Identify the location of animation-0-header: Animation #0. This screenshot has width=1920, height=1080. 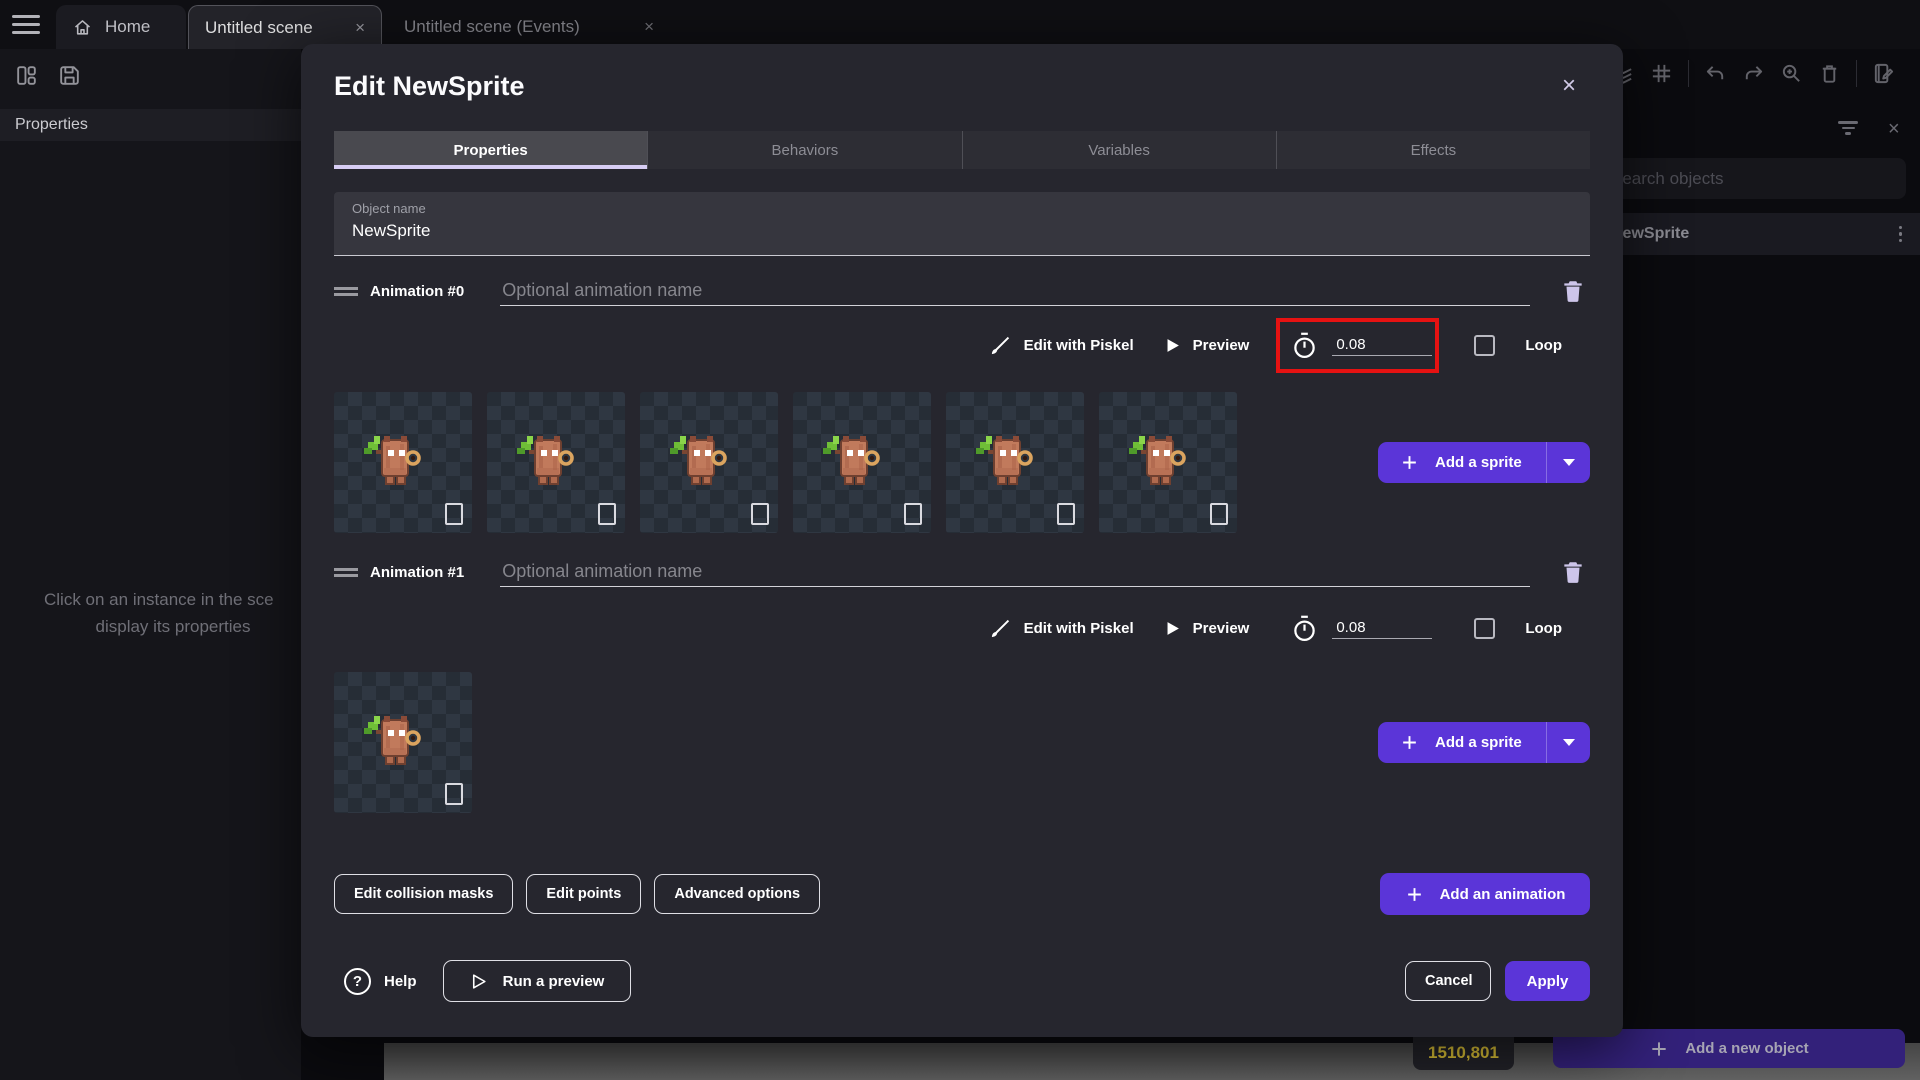
(962, 291).